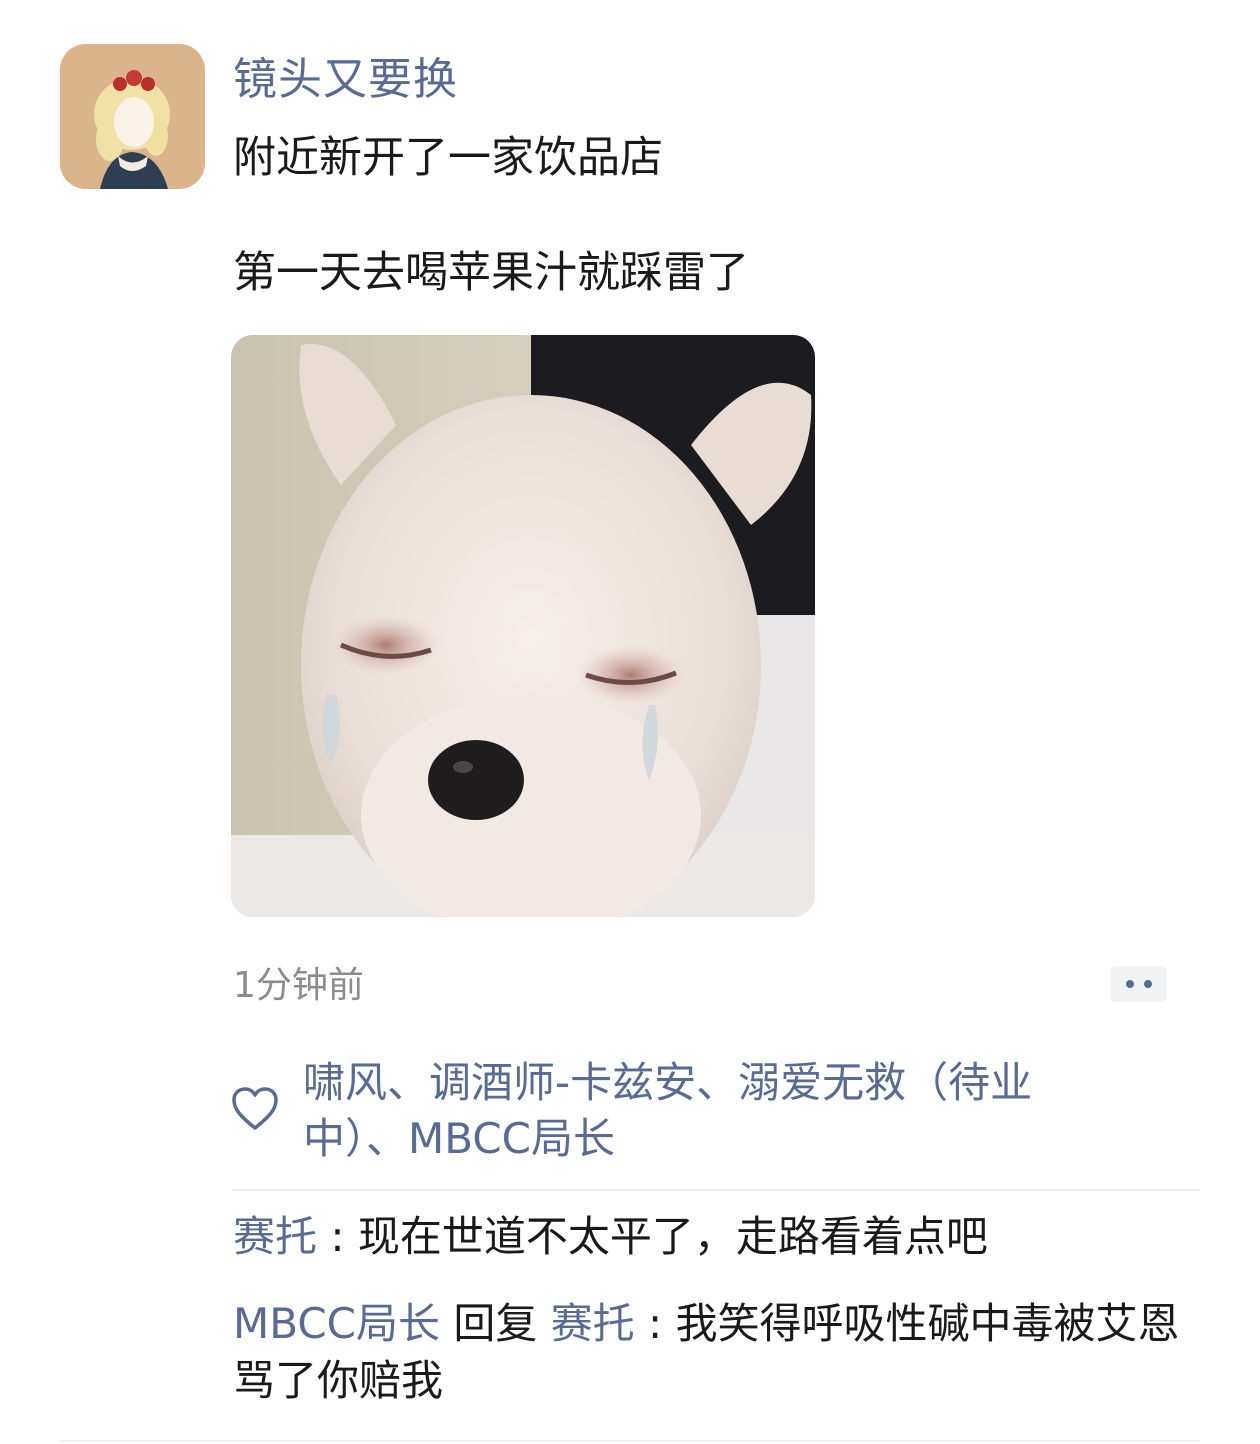 Image resolution: width=1260 pixels, height=1444 pixels. What do you see at coordinates (345, 80) in the screenshot?
I see `post-author-name: 镜头又要换` at bounding box center [345, 80].